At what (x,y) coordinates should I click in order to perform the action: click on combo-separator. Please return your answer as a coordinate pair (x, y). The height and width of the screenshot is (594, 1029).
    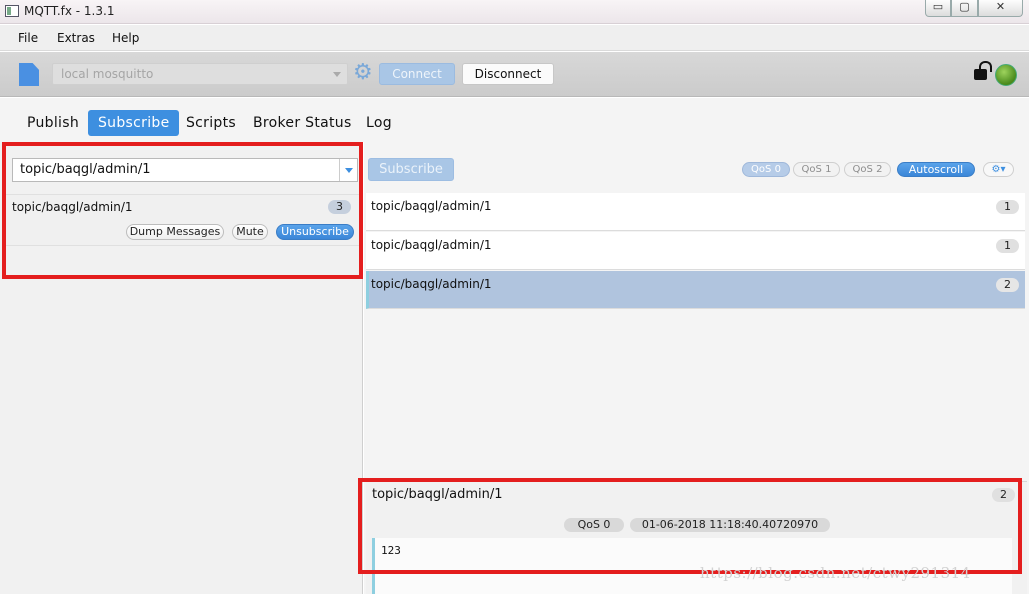
    Looking at the image, I should click on (339, 170).